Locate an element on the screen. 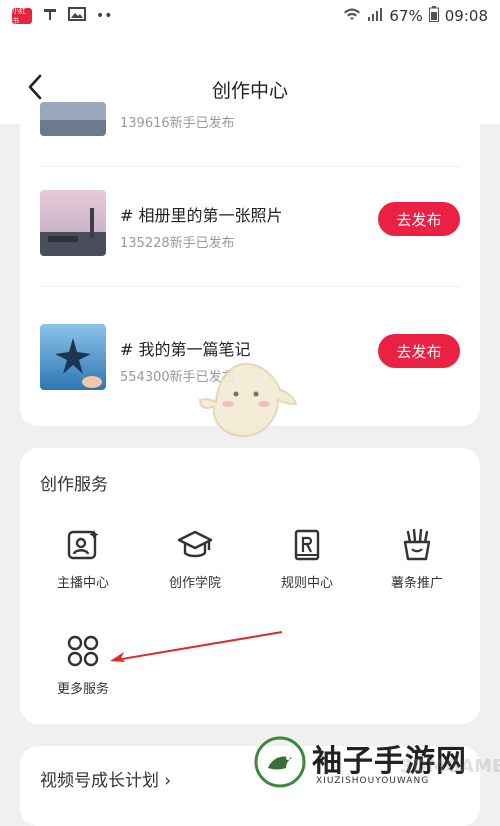  publish-button-note: 去发布 is located at coordinates (419, 351).